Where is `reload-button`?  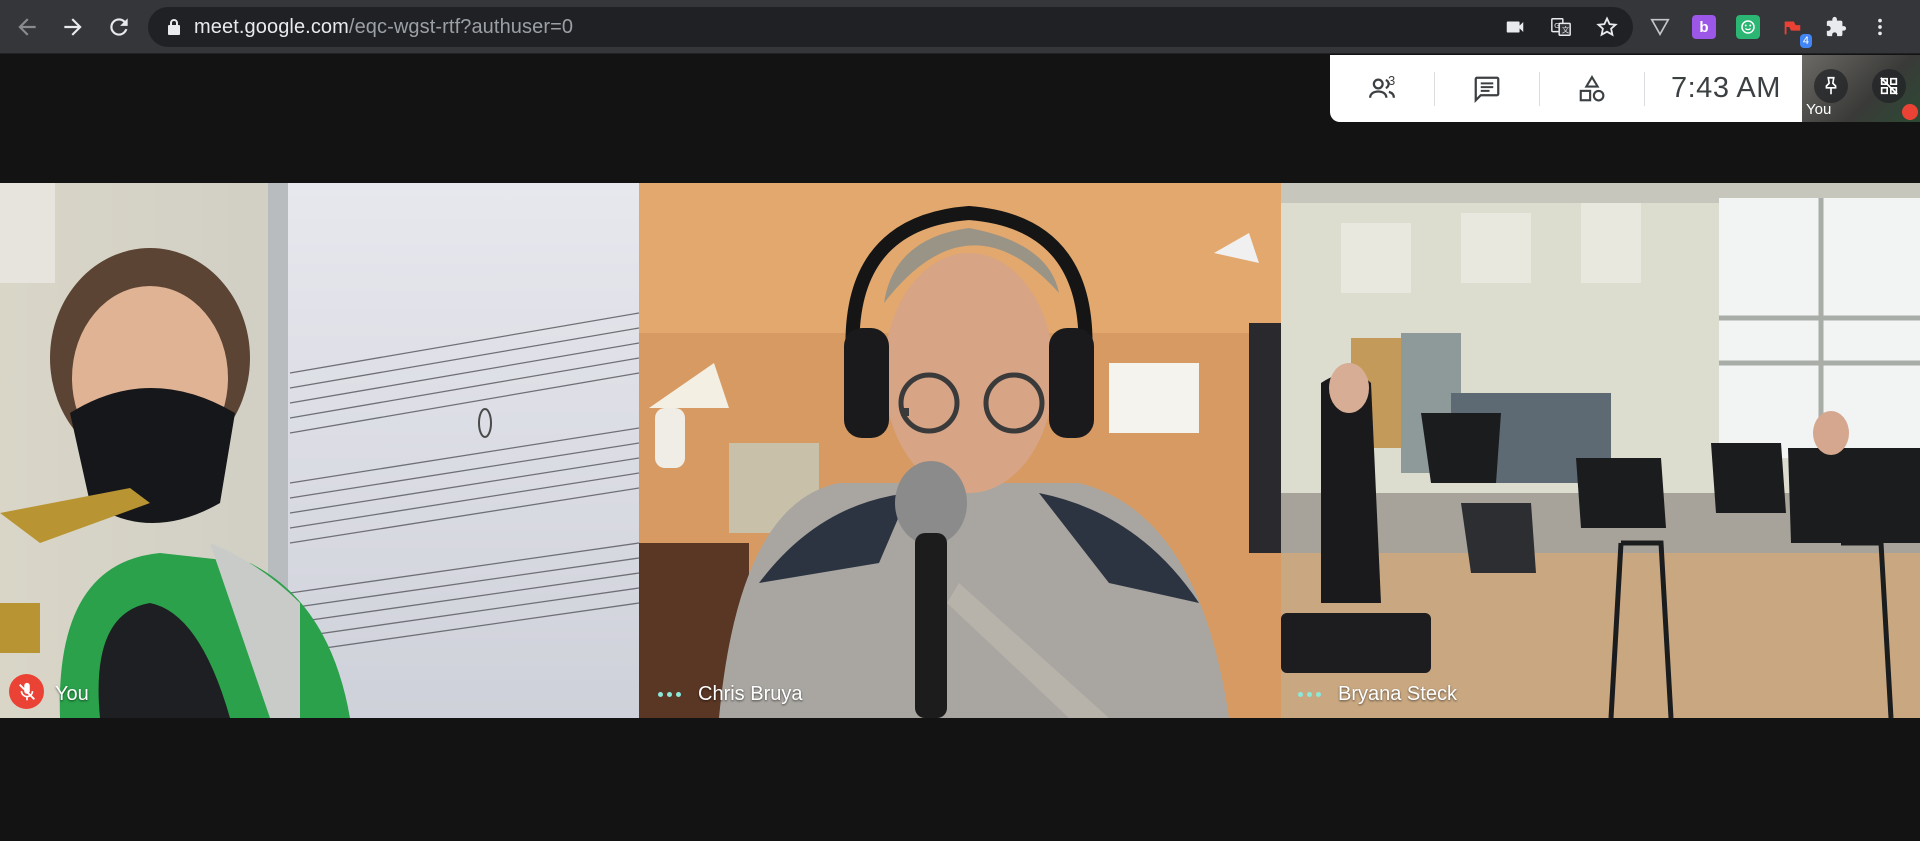
reload-button is located at coordinates (119, 27).